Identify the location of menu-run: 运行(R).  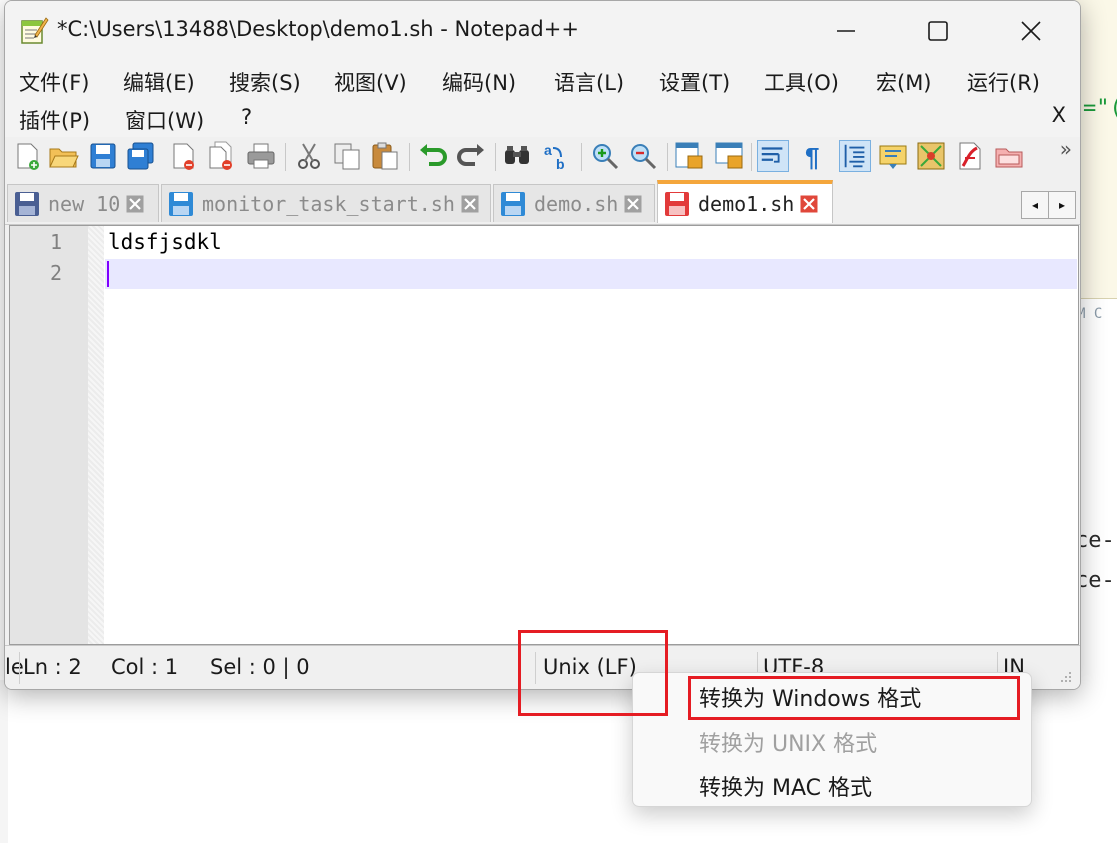
(1003, 82).